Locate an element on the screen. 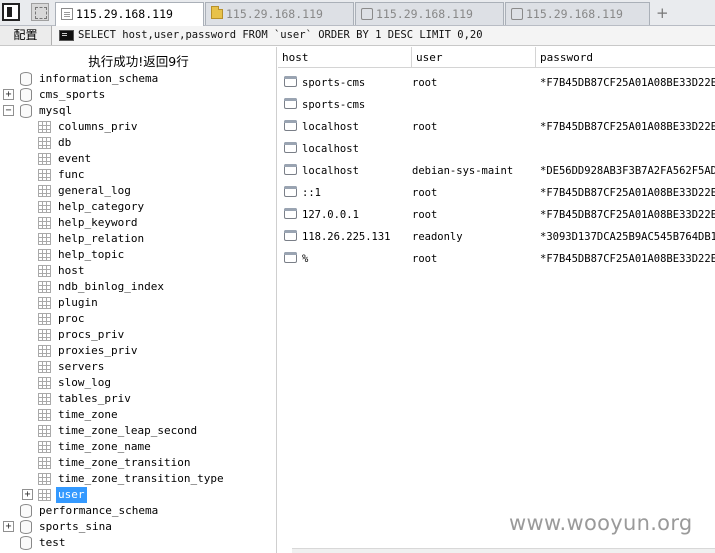 The height and width of the screenshot is (553, 715). cell-host: ::1 is located at coordinates (355, 193).